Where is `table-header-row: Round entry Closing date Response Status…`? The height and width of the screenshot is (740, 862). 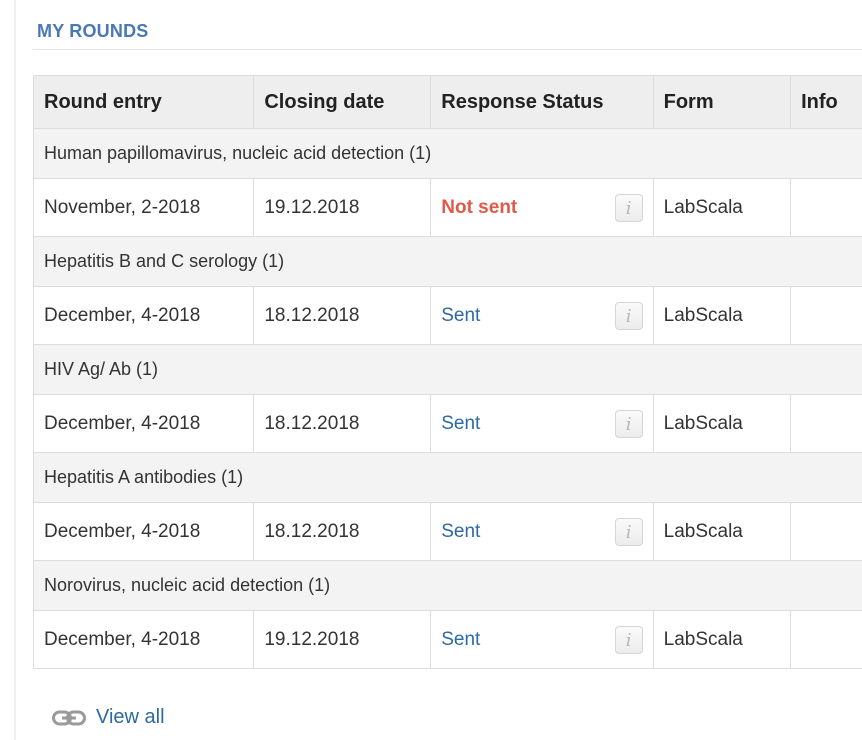 table-header-row: Round entry Closing date Response Status… is located at coordinates (447, 102).